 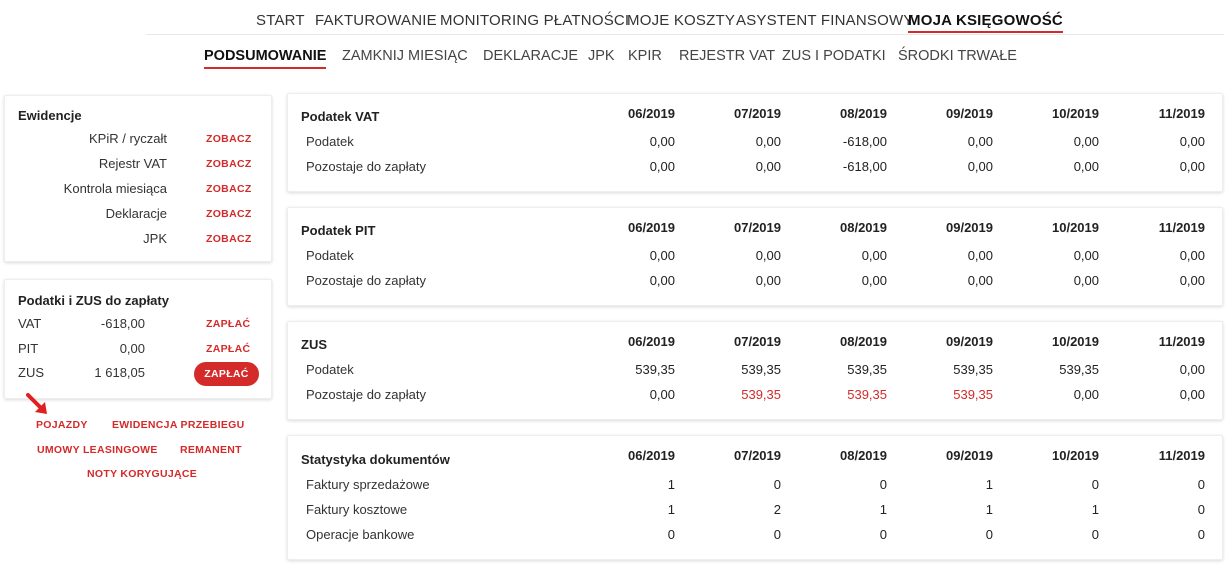 What do you see at coordinates (601, 56) in the screenshot?
I see `tab-jpk: JPK` at bounding box center [601, 56].